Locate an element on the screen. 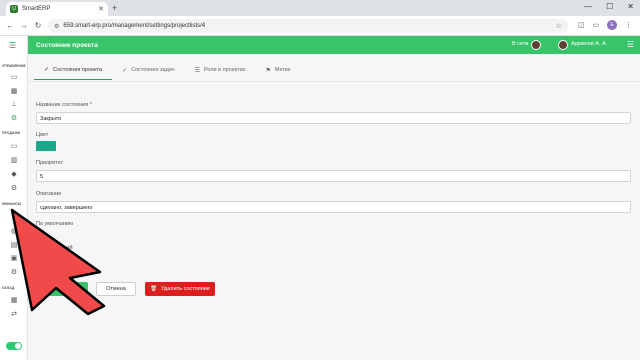 The image size is (640, 360). online-avatar is located at coordinates (536, 45).